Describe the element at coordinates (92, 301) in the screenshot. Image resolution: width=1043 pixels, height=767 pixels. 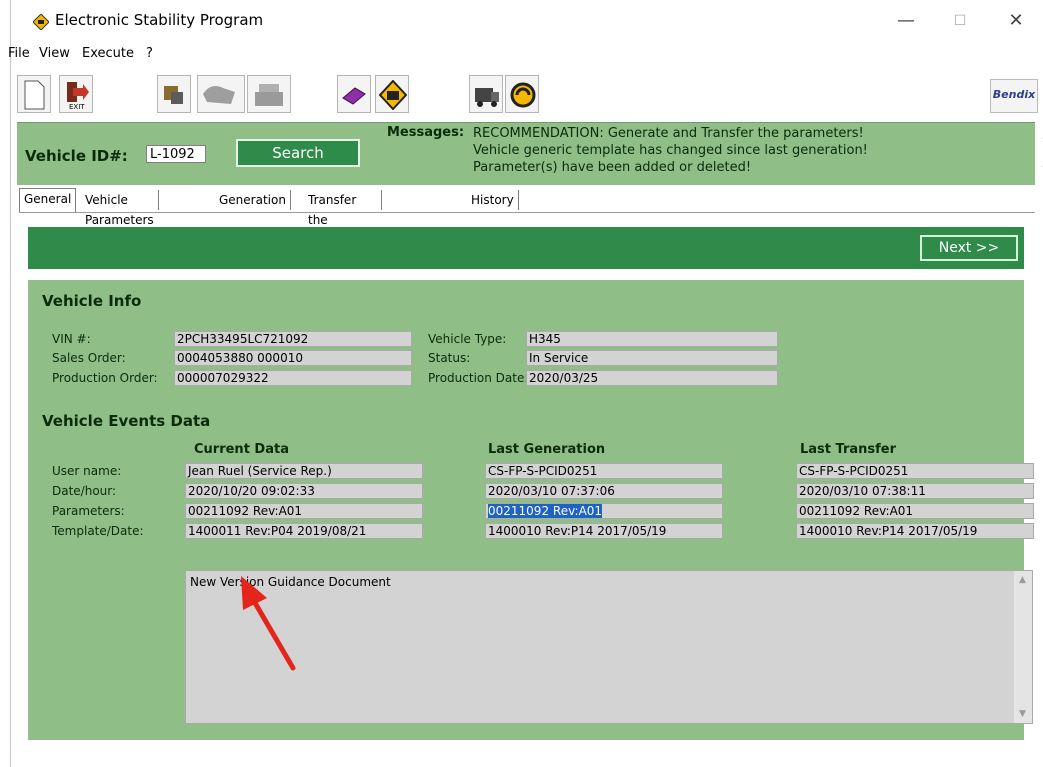
I see `vehicle-info-title: Vehicle Info` at that location.